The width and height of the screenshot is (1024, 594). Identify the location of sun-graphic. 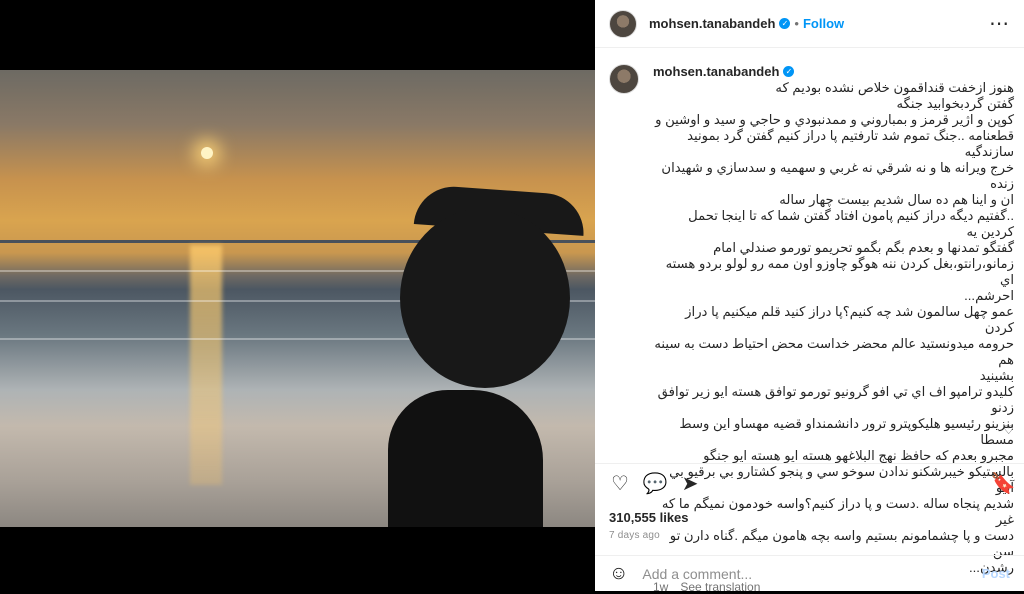
(207, 153).